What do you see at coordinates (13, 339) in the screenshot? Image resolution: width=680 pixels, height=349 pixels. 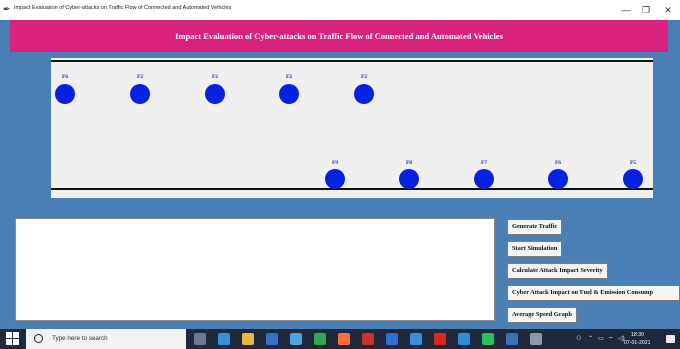 I see `windows-start-icon` at bounding box center [13, 339].